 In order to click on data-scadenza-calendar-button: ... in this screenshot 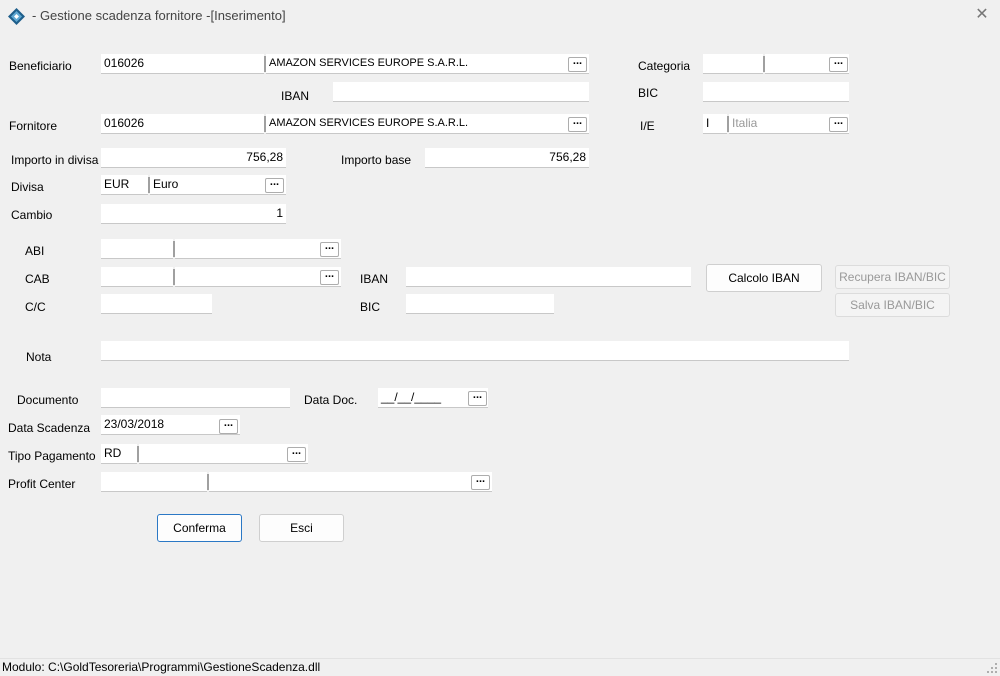, I will do `click(228, 426)`.